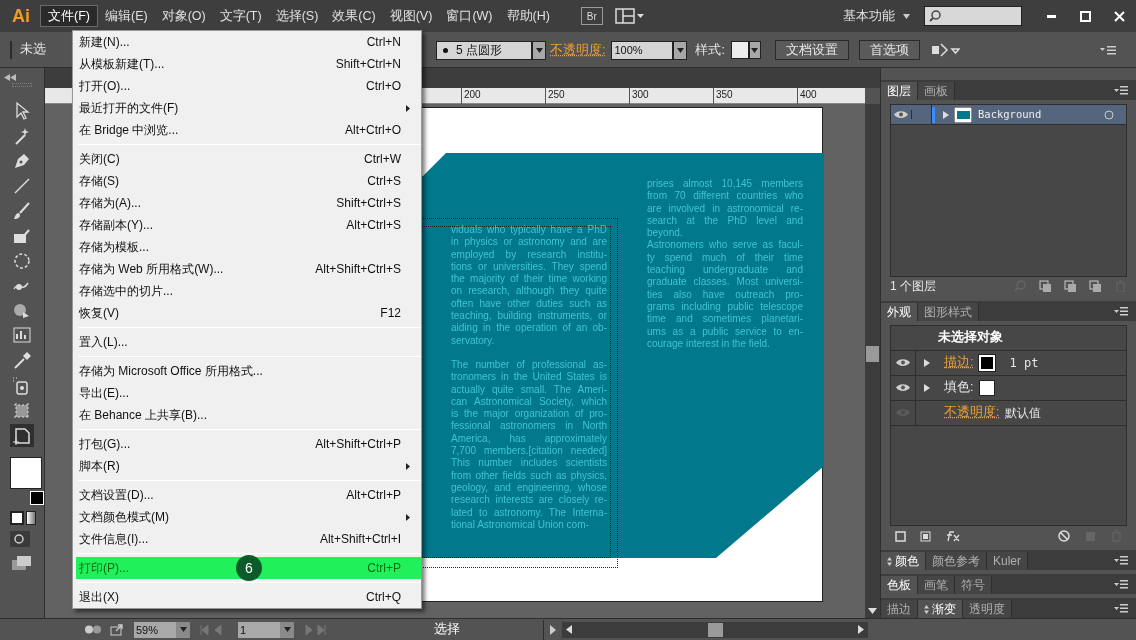  I want to click on menu-item: 文档颜色模式(M), so click(248, 517).